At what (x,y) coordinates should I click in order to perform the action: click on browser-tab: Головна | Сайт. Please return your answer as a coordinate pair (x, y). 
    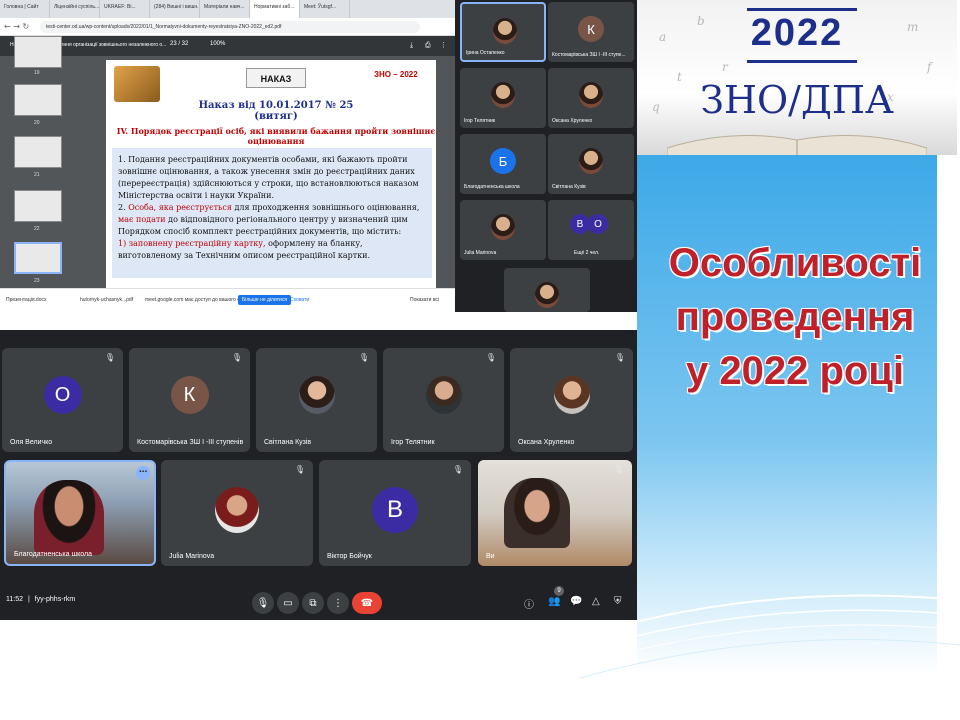
    Looking at the image, I should click on (25, 9).